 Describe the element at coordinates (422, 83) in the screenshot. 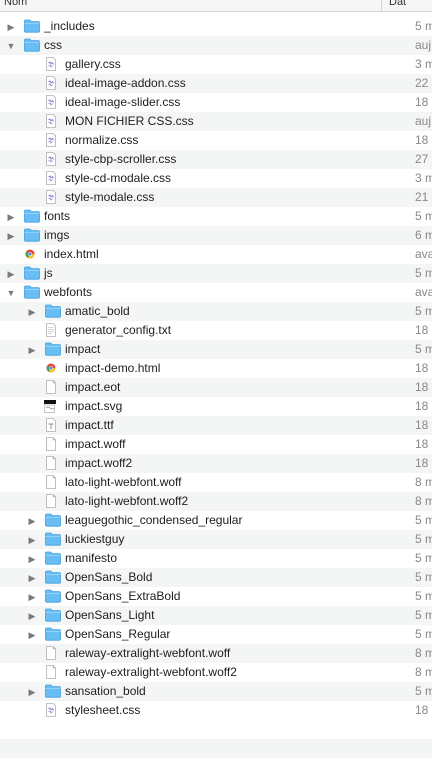

I see `item-date: 22` at that location.